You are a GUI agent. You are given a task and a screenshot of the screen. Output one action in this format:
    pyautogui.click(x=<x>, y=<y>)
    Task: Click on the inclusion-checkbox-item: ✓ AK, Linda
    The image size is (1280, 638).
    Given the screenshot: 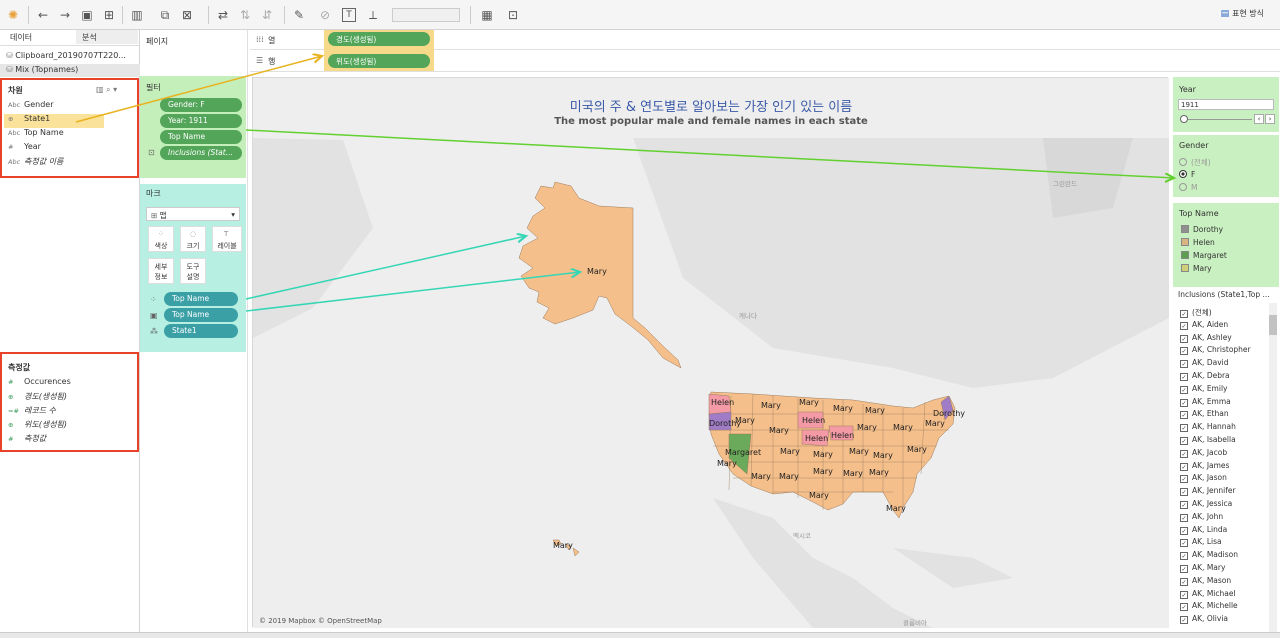 What is the action you would take?
    pyautogui.click(x=1203, y=531)
    